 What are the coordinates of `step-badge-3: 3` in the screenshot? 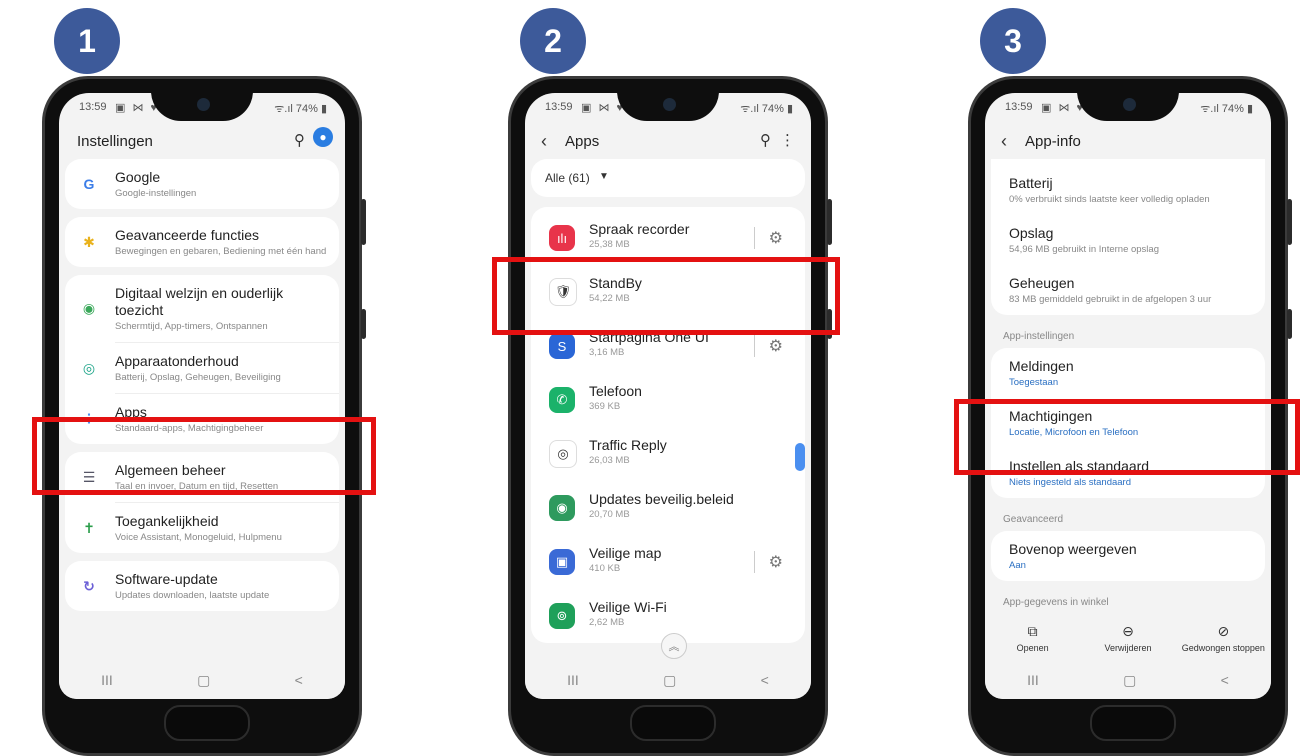 It's located at (1013, 41).